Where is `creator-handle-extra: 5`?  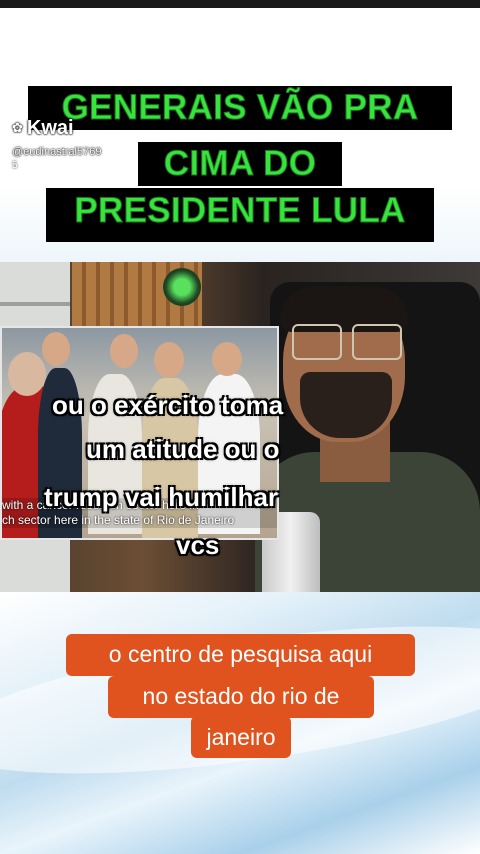
creator-handle-extra: 5 is located at coordinates (15, 165).